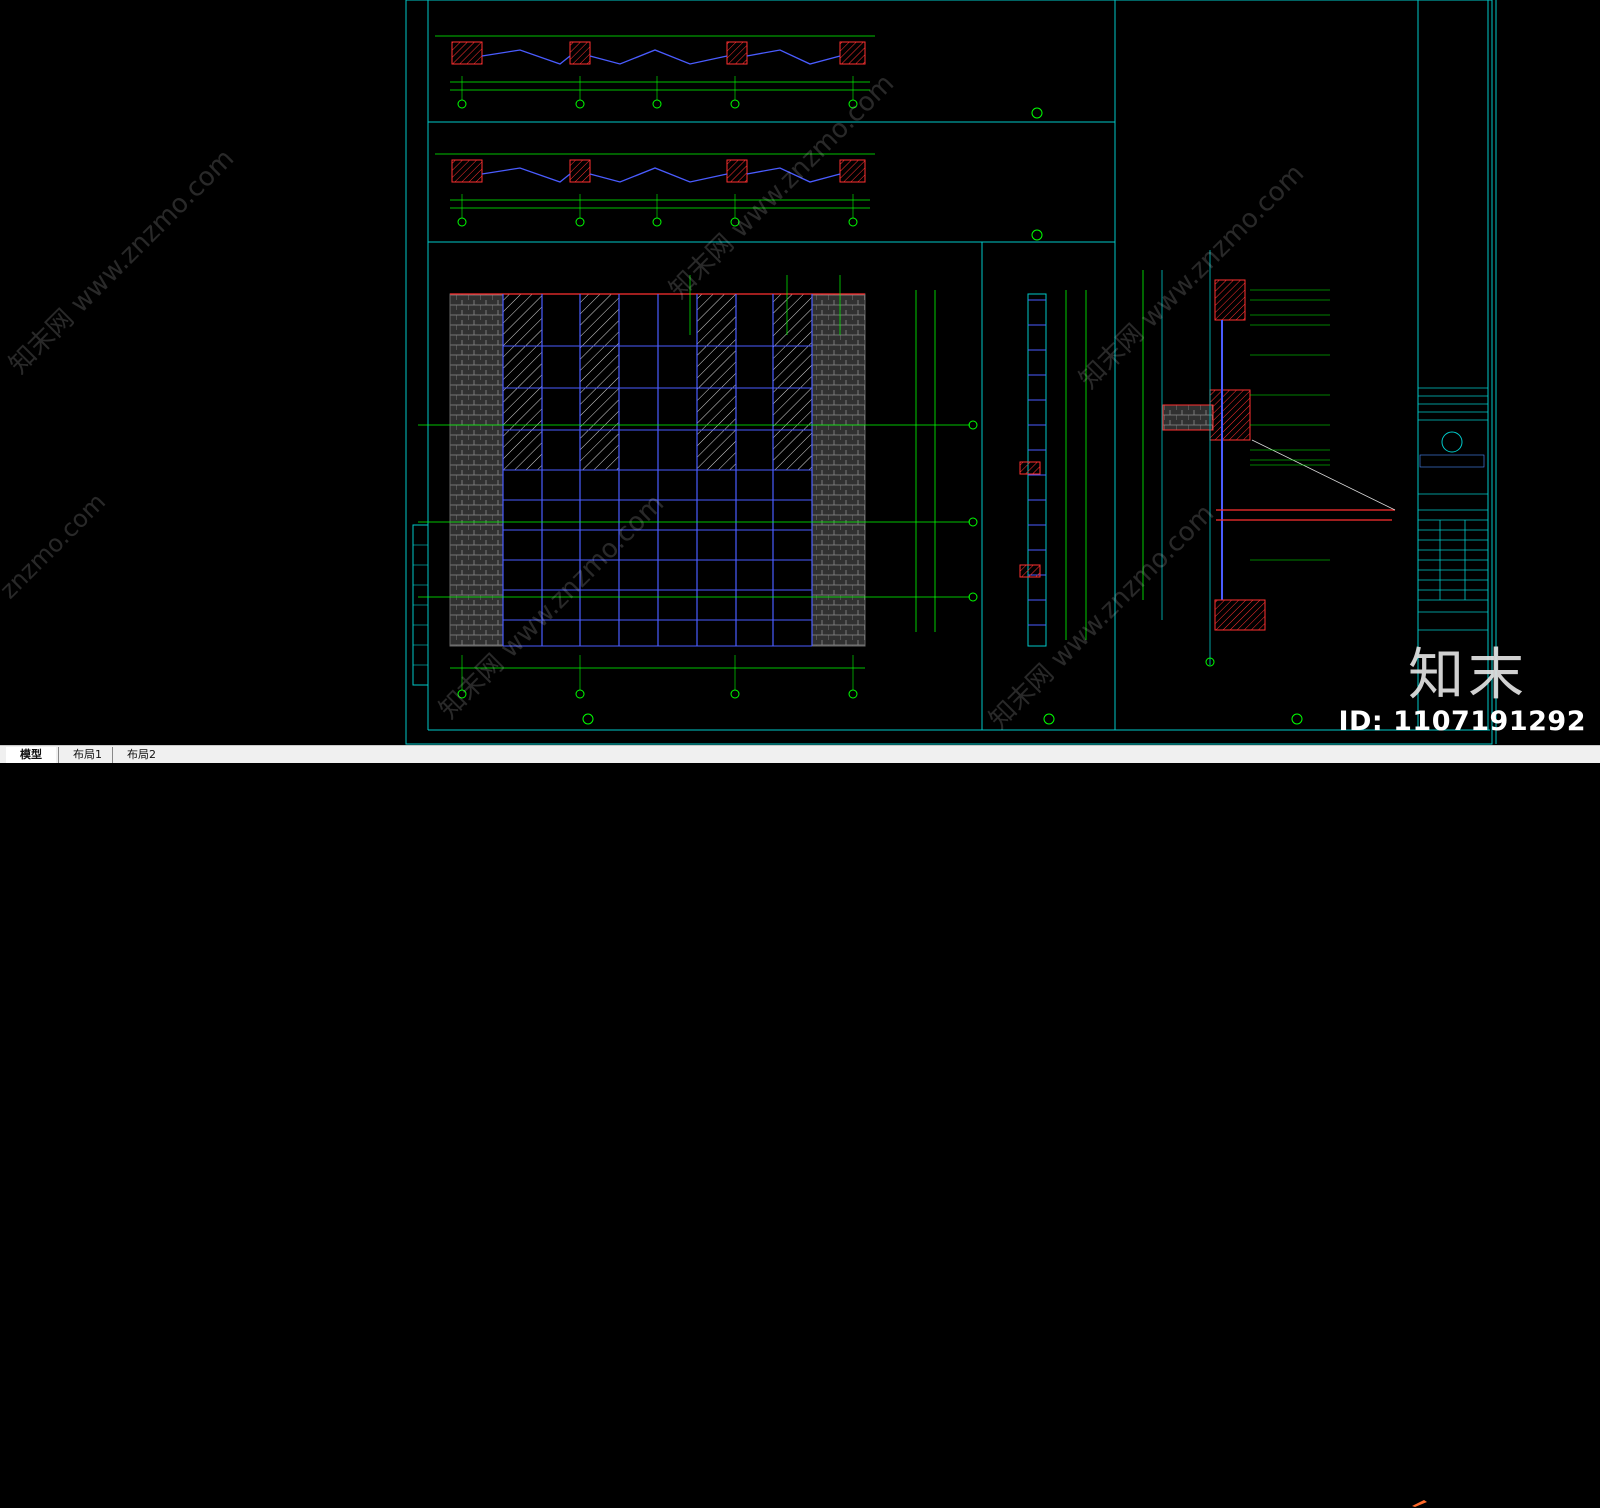  Describe the element at coordinates (87, 754) in the screenshot. I see `tab-layout1-label: 布局1` at that location.